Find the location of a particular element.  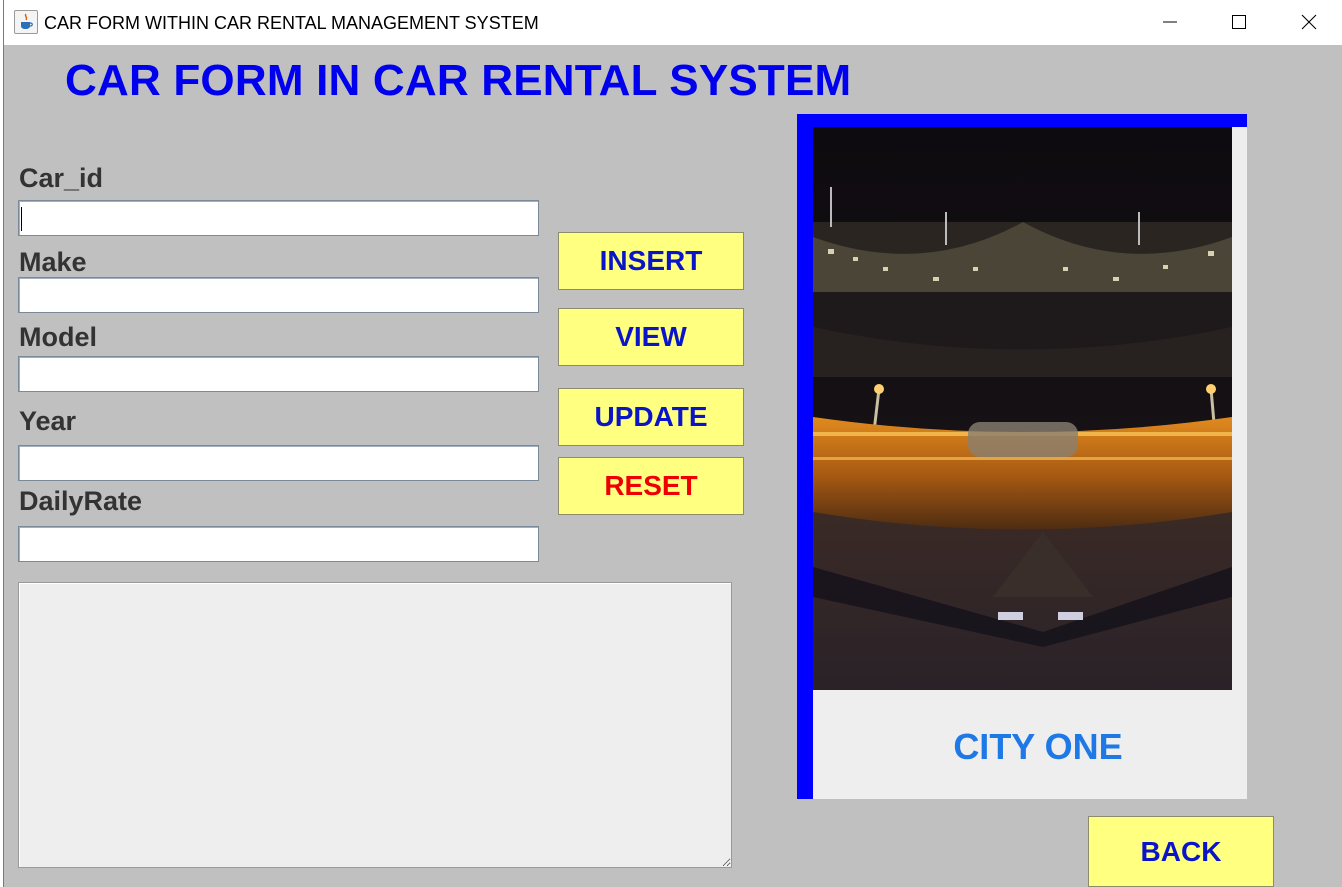

daily-rate-label: DailyRate is located at coordinates (81, 501).